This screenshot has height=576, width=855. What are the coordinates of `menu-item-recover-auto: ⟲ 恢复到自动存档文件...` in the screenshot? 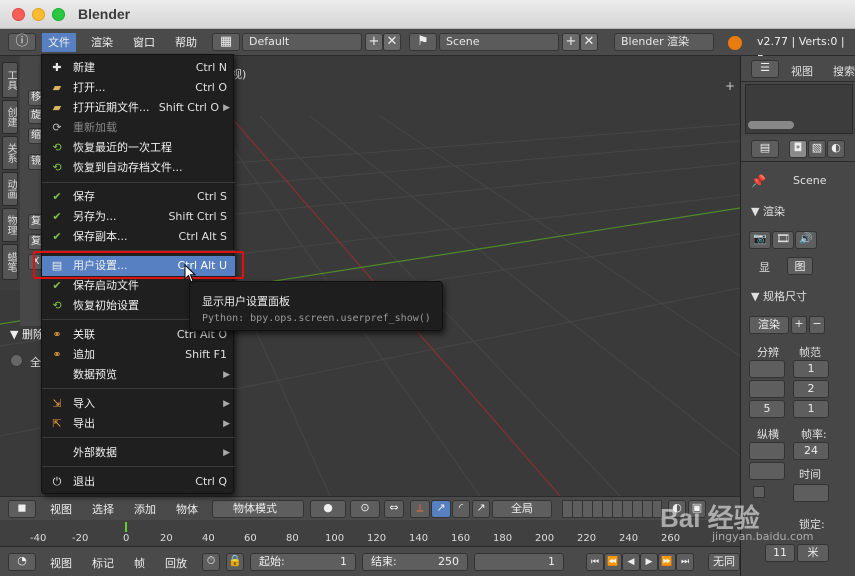 It's located at (138, 168).